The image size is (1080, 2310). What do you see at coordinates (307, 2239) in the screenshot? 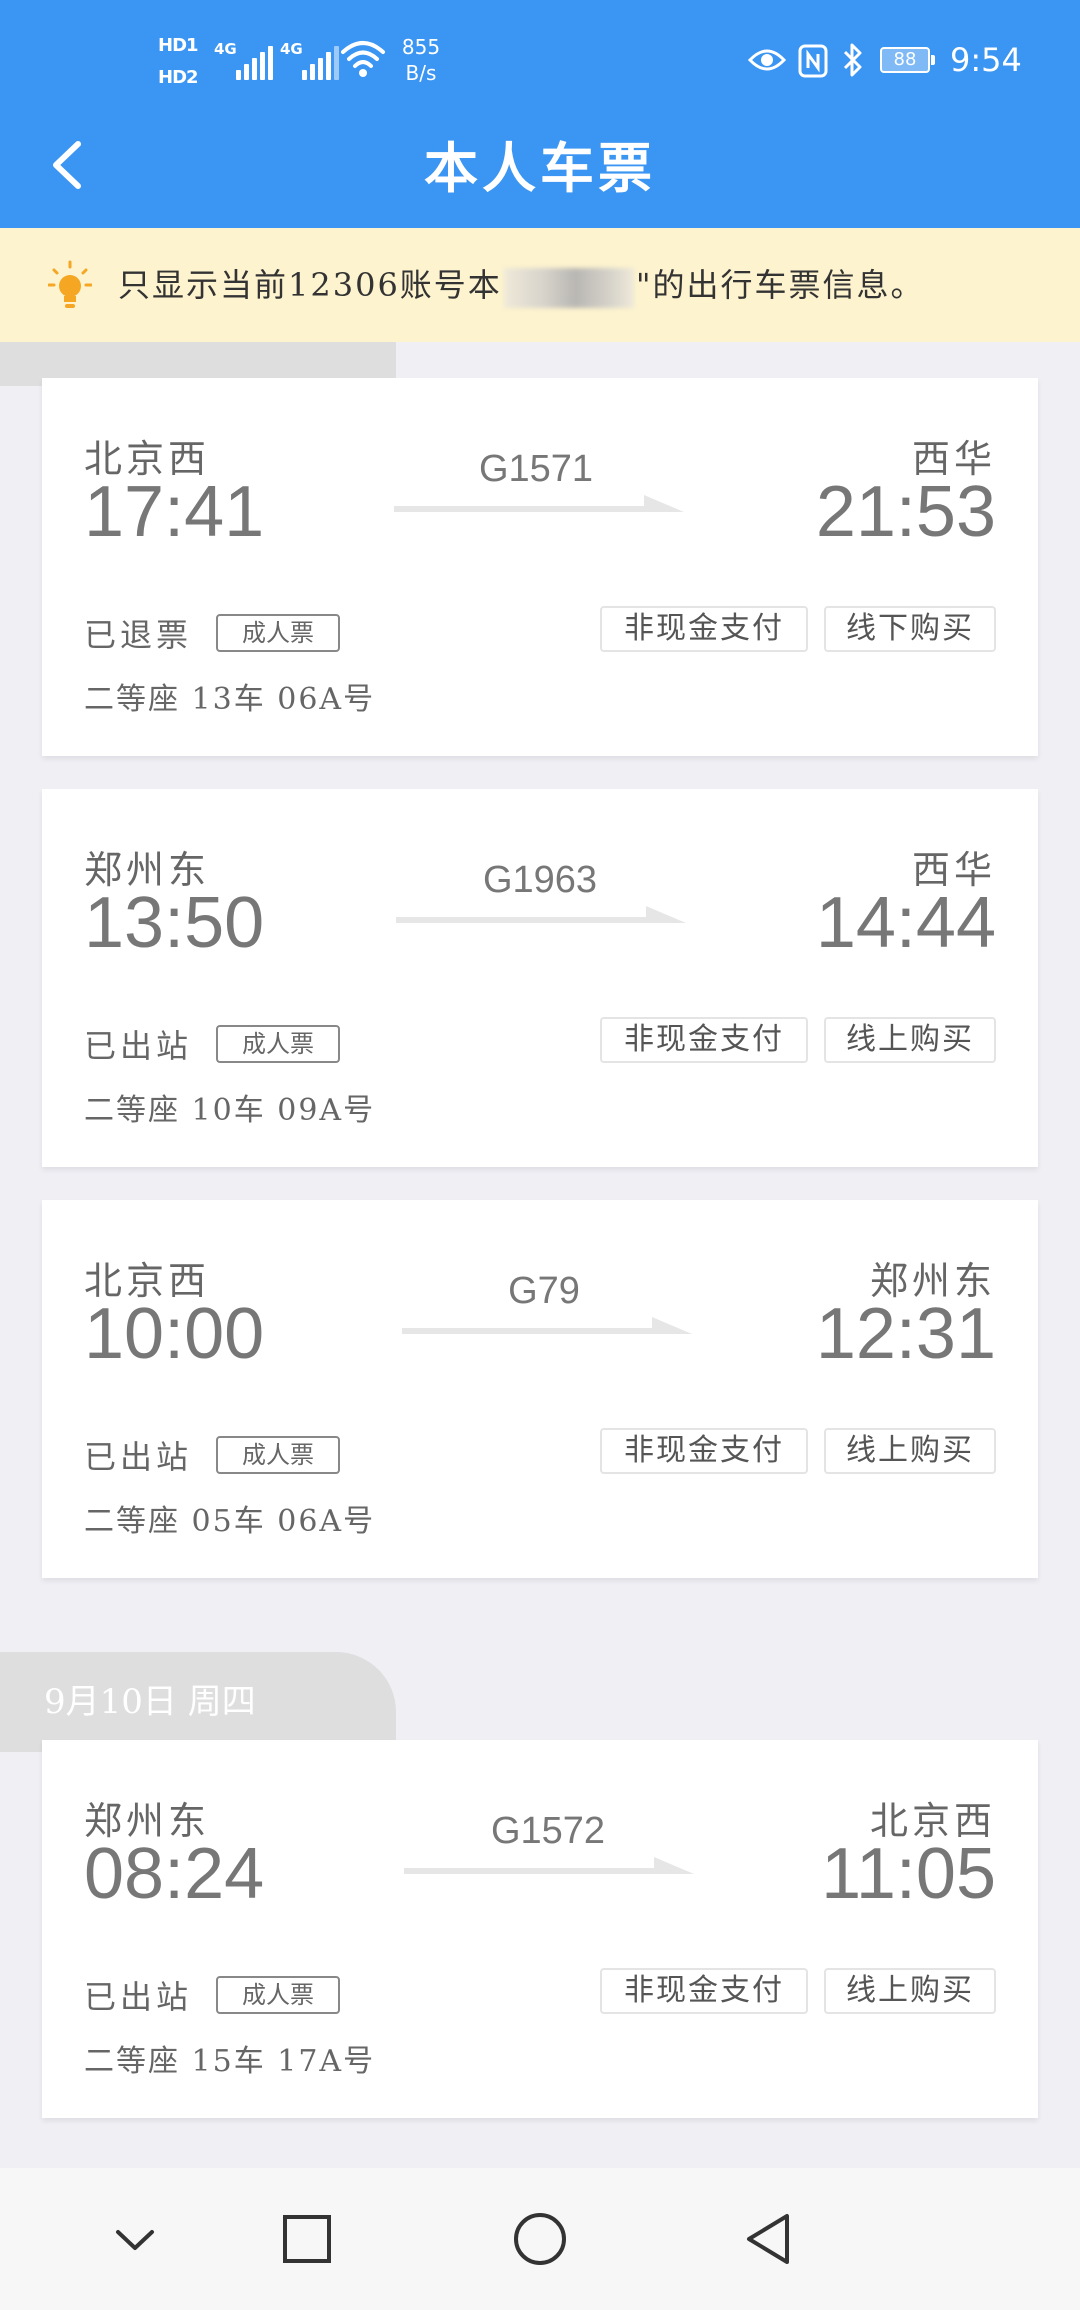
I see `square-recent-icon` at bounding box center [307, 2239].